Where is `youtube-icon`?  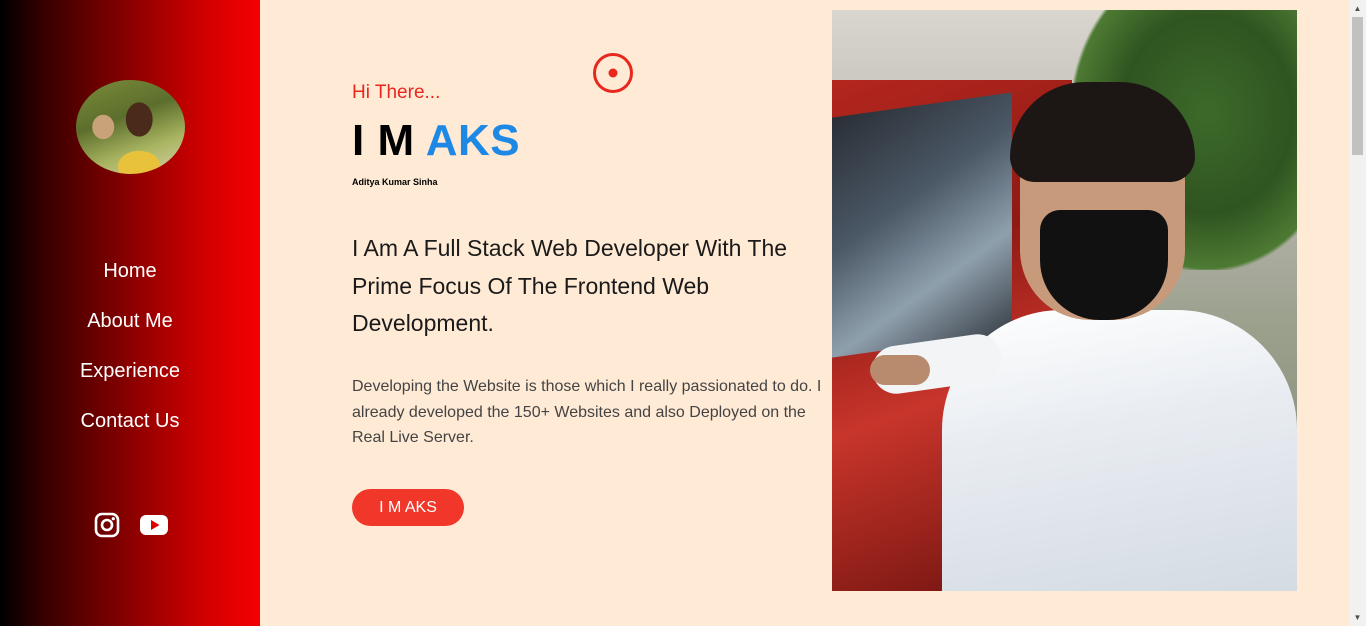
youtube-icon is located at coordinates (154, 525).